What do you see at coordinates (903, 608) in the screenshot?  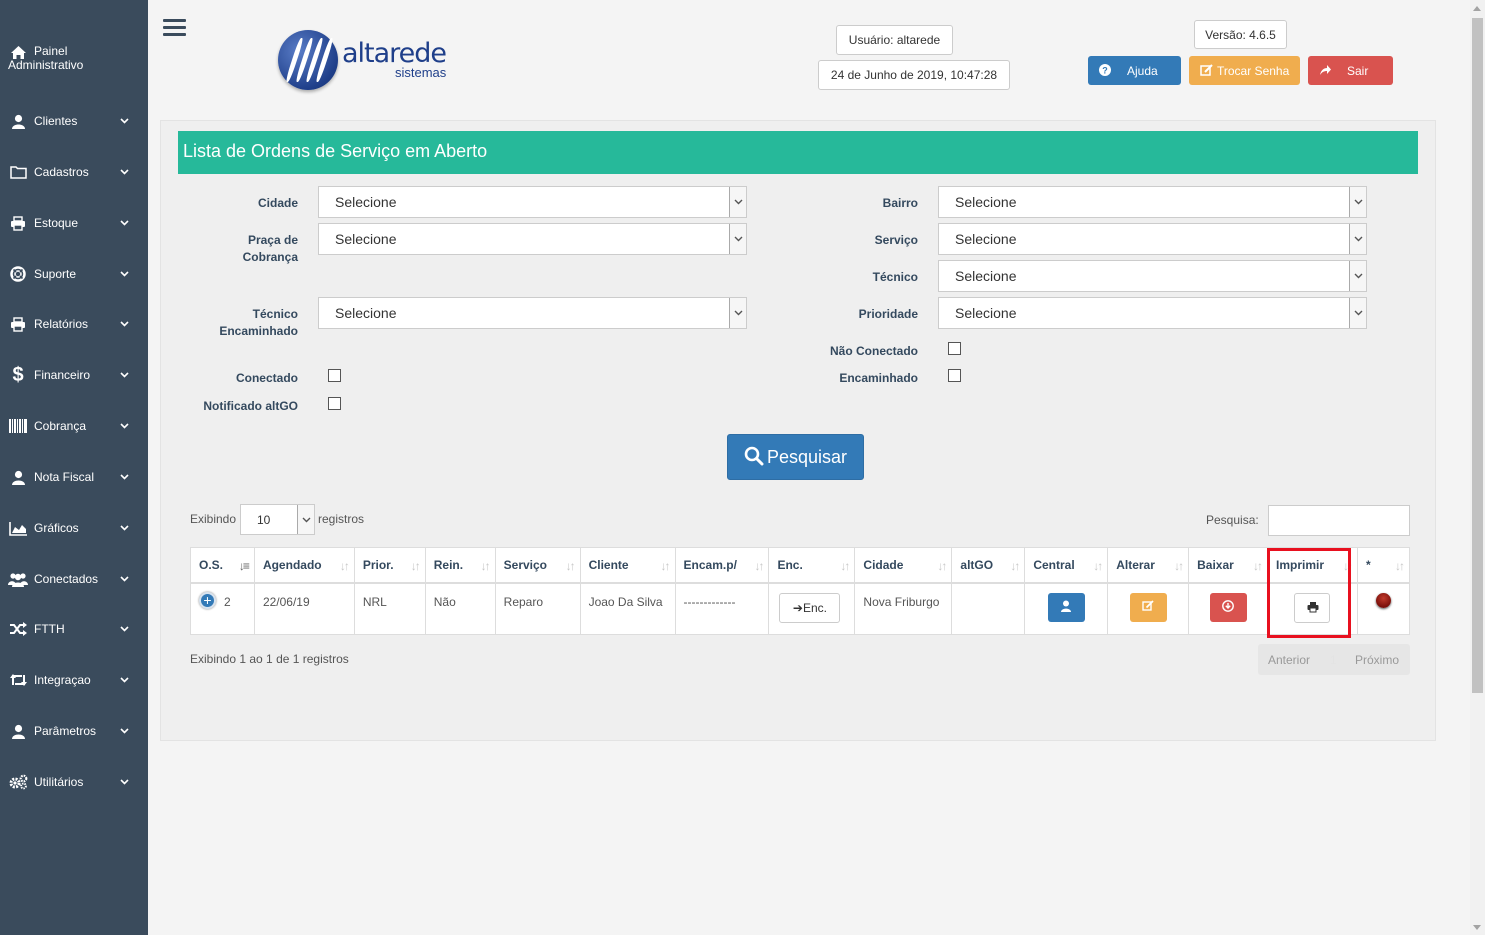 I see `cell-cidade: Nova Friburgo` at bounding box center [903, 608].